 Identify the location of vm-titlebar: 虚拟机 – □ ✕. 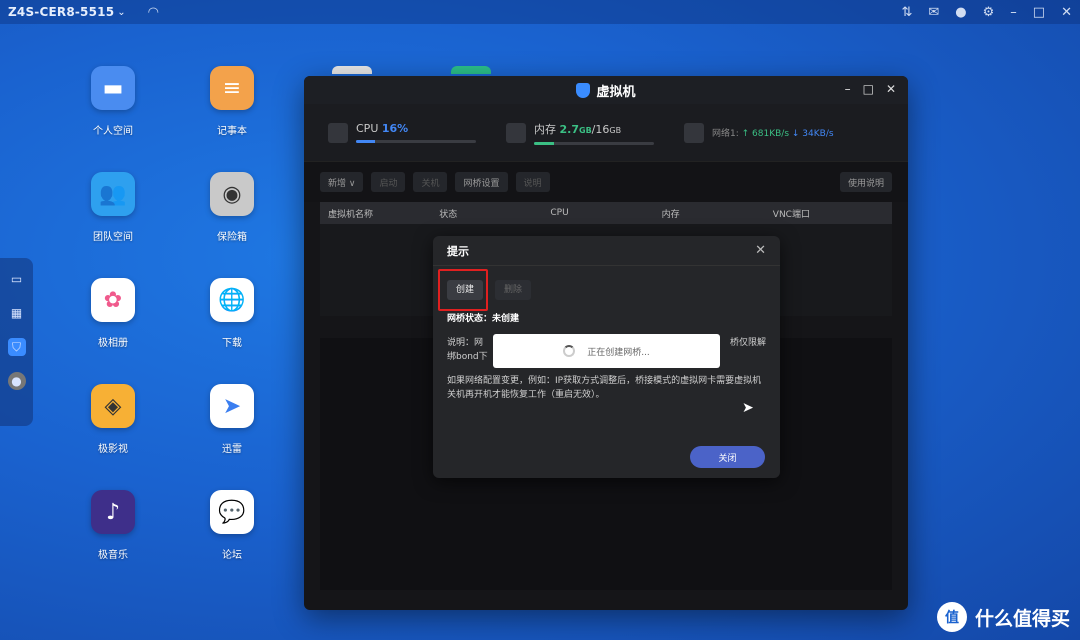
(606, 90).